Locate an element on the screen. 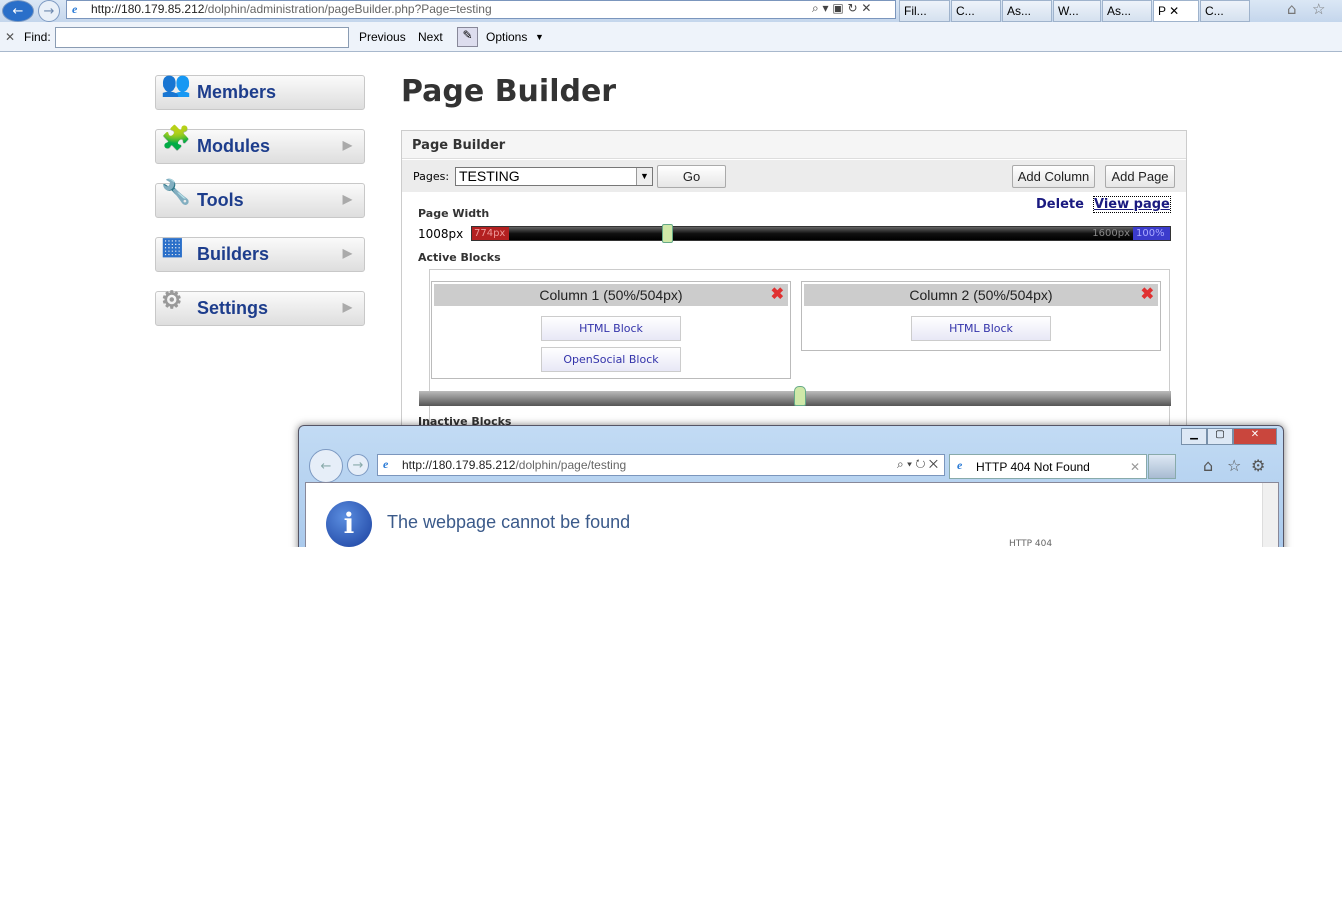 The height and width of the screenshot is (918, 1342). window-controls: ▁ ▢ ✕ is located at coordinates (1229, 436).